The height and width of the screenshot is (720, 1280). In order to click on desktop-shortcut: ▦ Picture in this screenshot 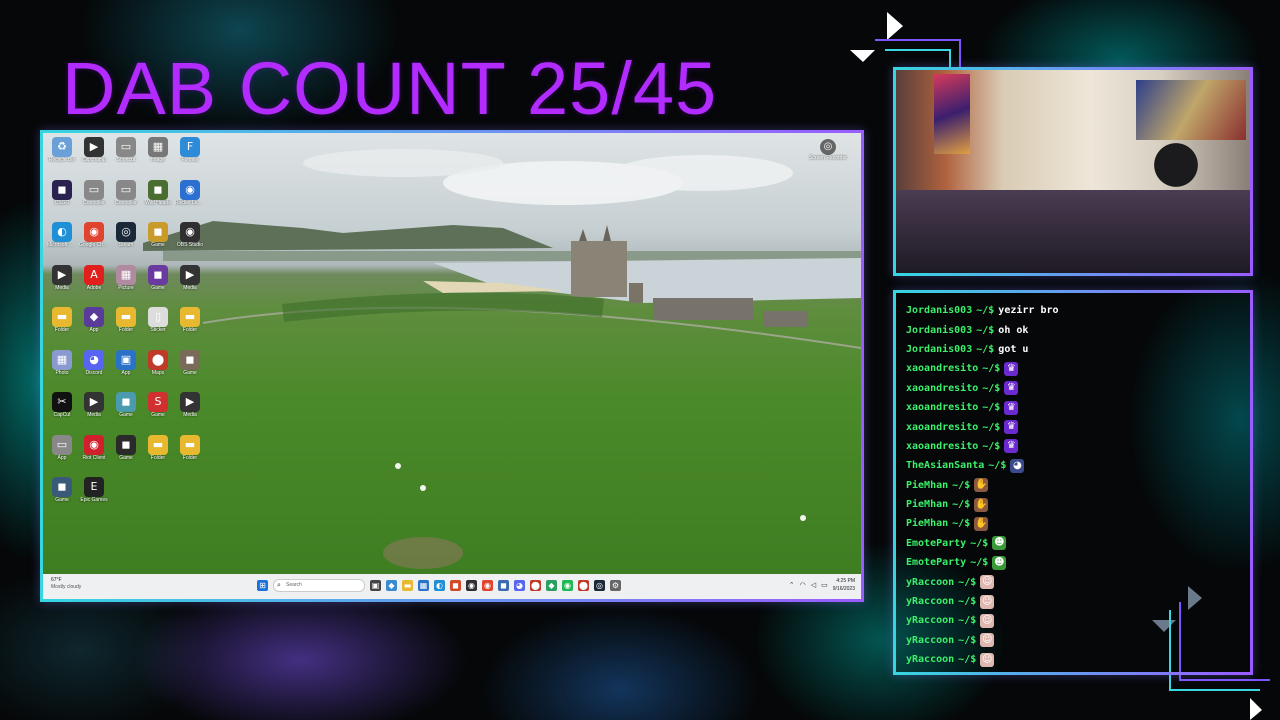, I will do `click(126, 277)`.